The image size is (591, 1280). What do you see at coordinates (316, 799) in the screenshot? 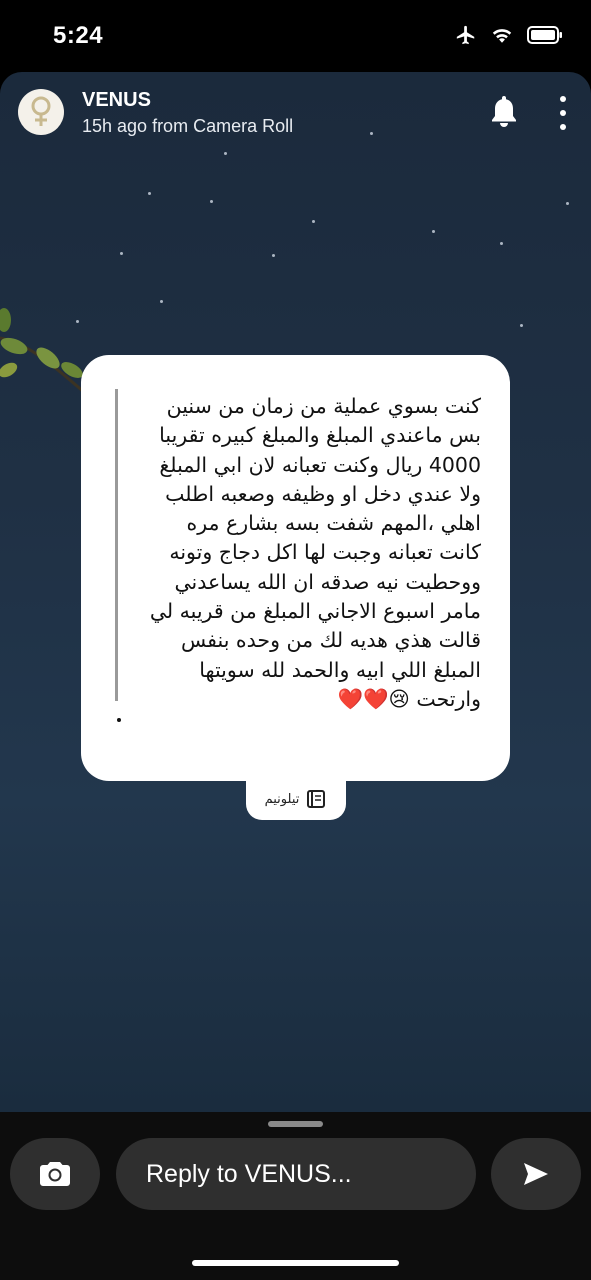
I see `notebook-icon` at bounding box center [316, 799].